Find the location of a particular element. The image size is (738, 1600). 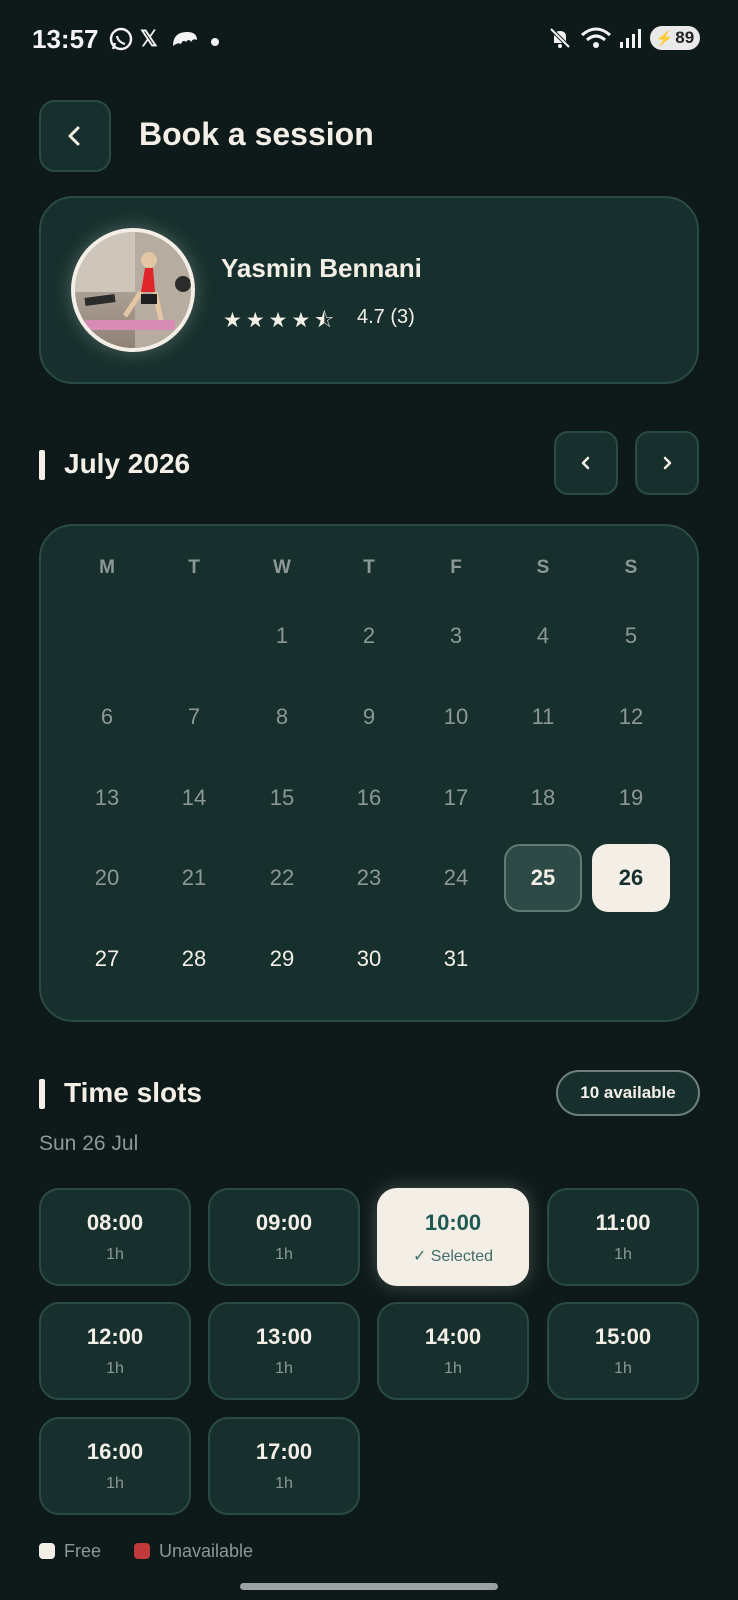

signal-icon is located at coordinates (630, 41).